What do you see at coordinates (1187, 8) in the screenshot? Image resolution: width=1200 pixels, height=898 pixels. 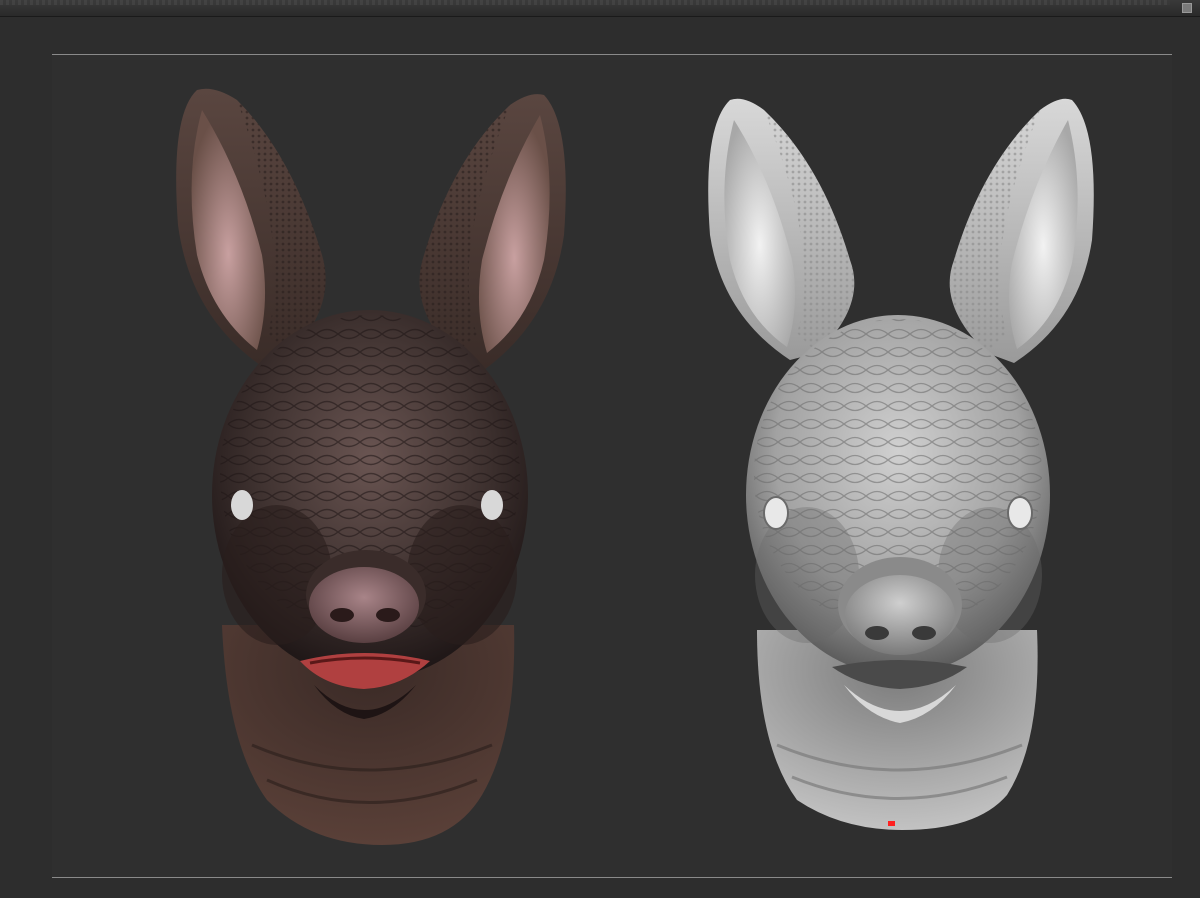 I see `window-toggle-button` at bounding box center [1187, 8].